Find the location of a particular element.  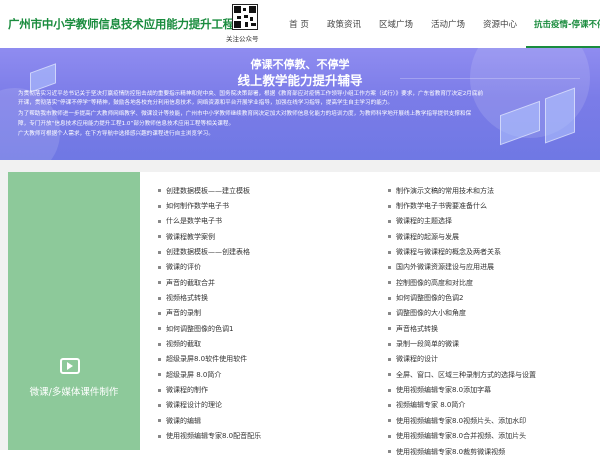

course-link: 微课的评价 is located at coordinates (209, 267).